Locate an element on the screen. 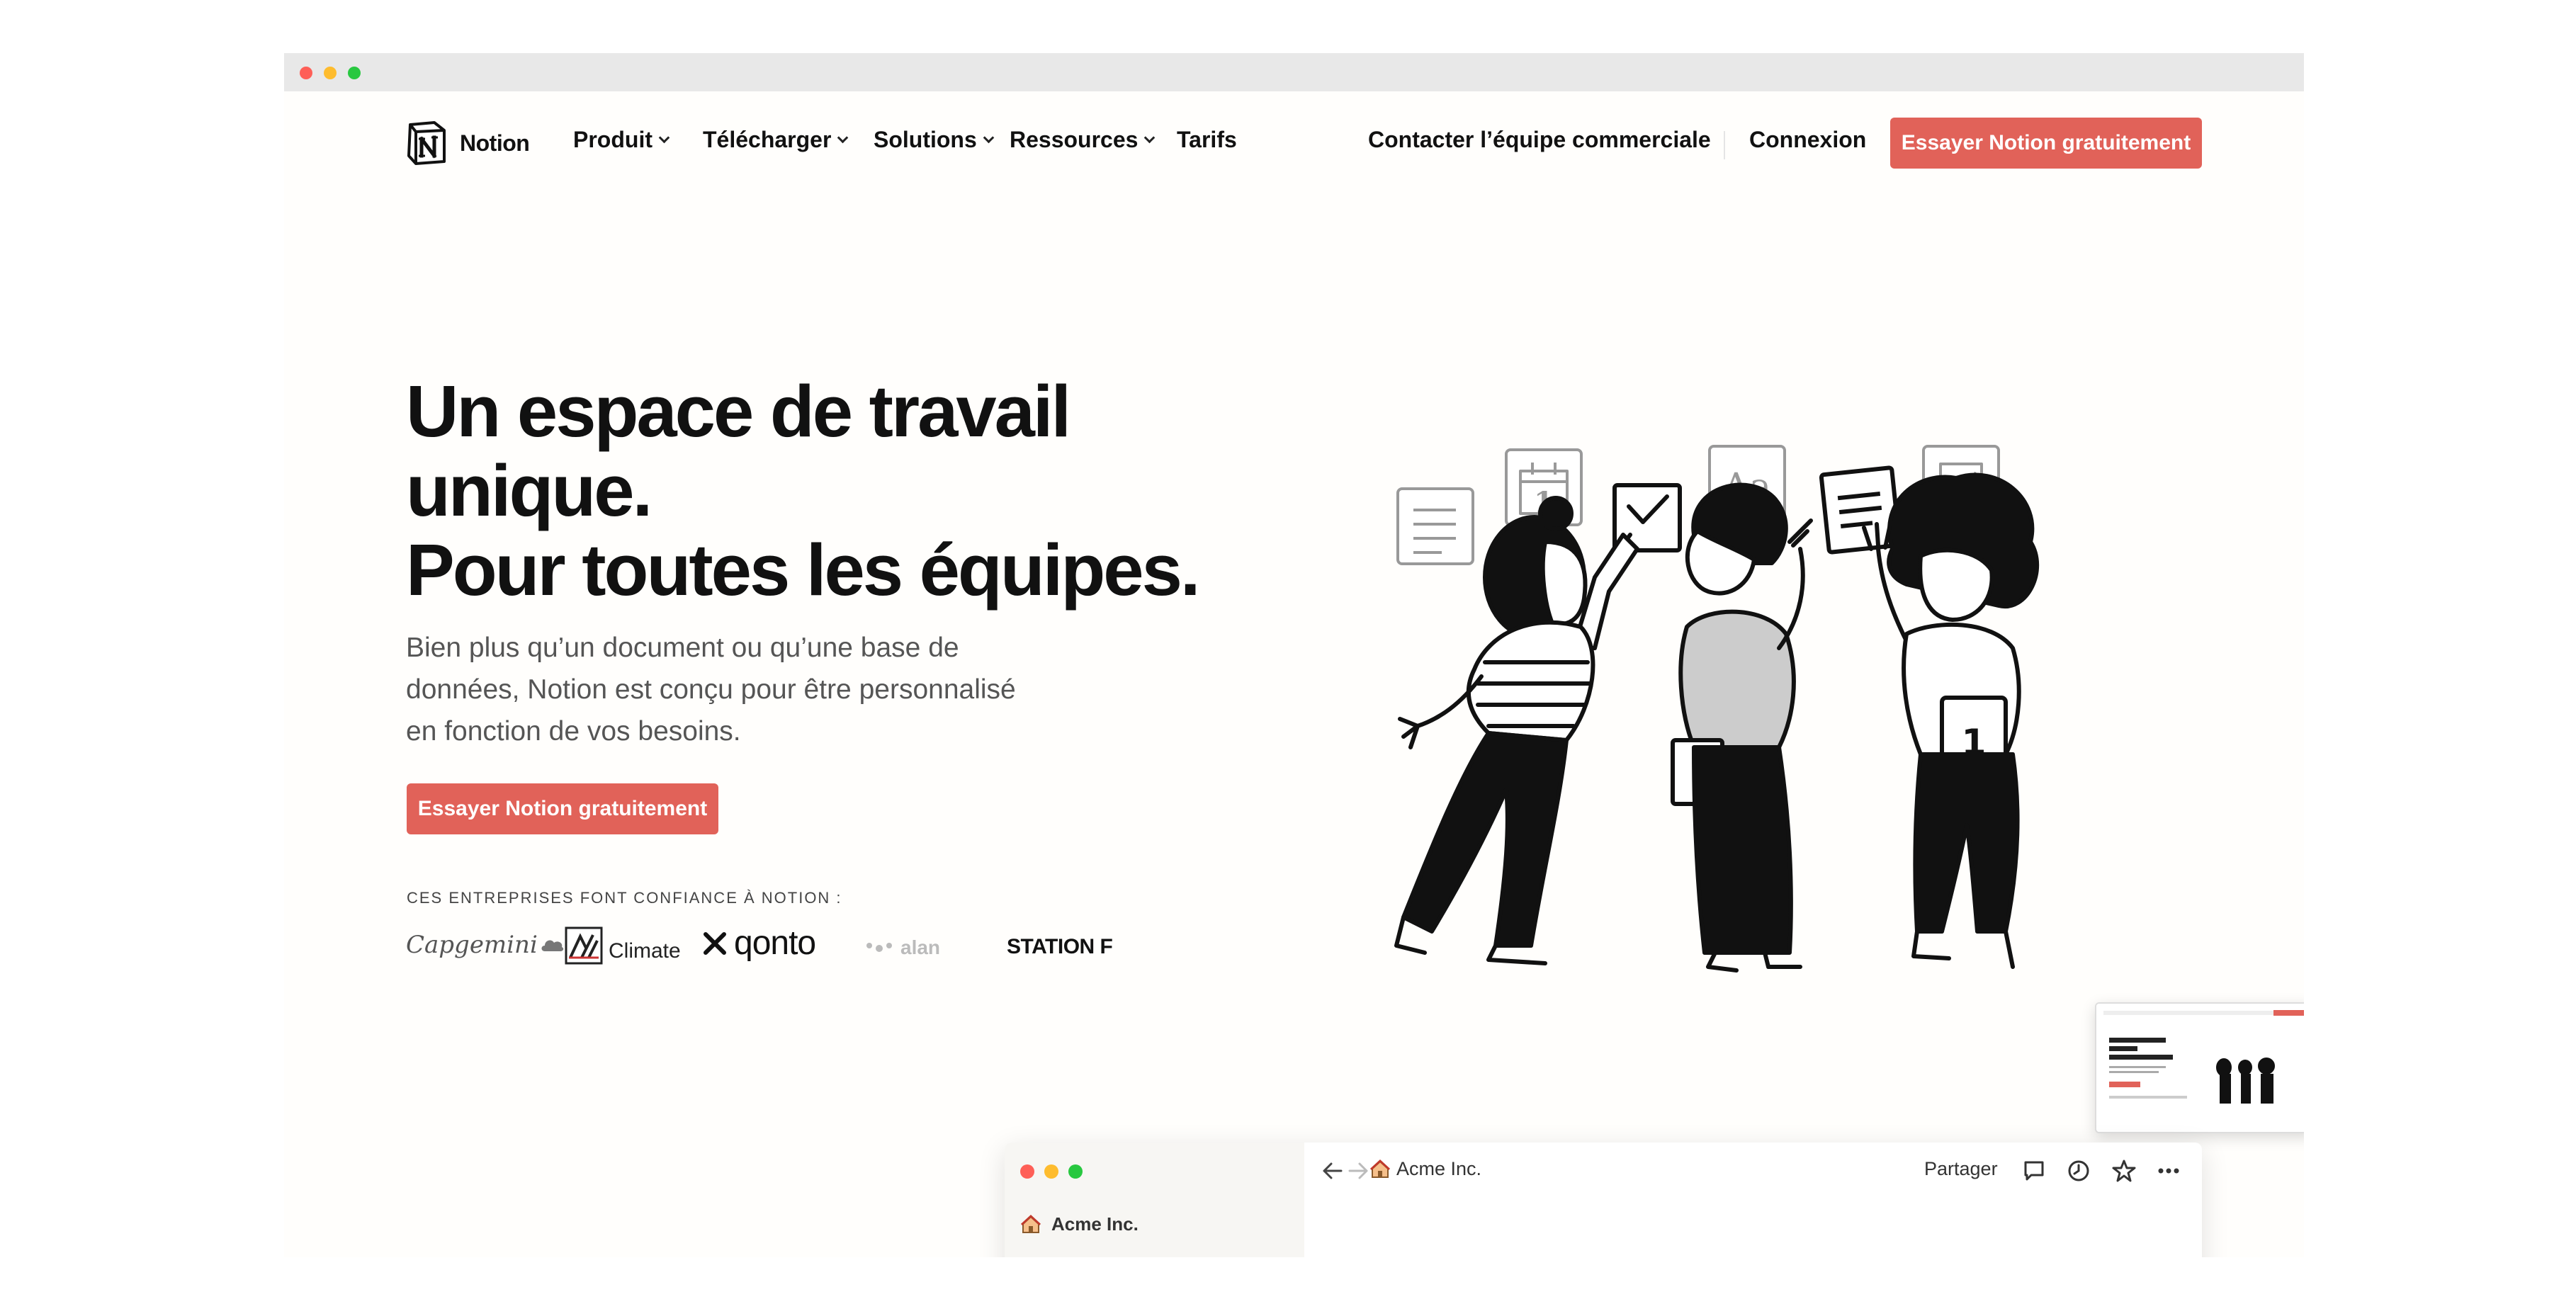 The height and width of the screenshot is (1304, 2576). app-preview-window: Acme Inc. Acme Inc. Partager is located at coordinates (1604, 1200).